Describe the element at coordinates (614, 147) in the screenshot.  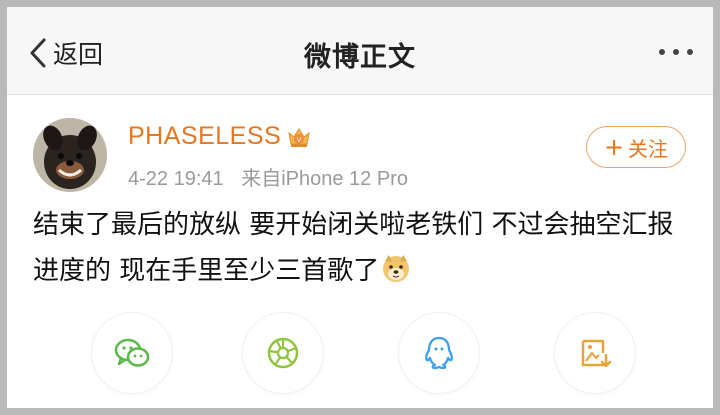
I see `plus-icon: +` at that location.